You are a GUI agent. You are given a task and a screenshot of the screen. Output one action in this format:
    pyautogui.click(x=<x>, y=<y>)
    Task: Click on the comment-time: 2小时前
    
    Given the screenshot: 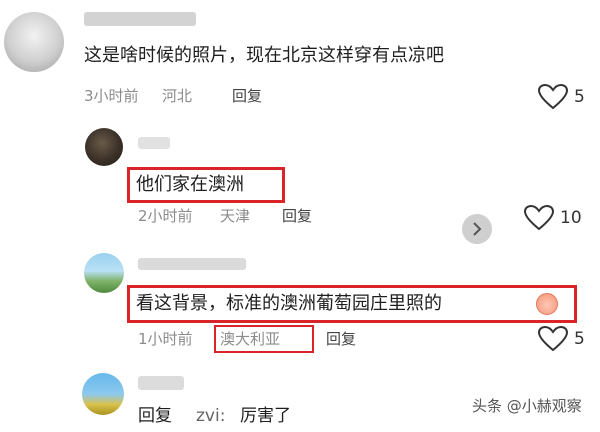 What is the action you would take?
    pyautogui.click(x=165, y=216)
    